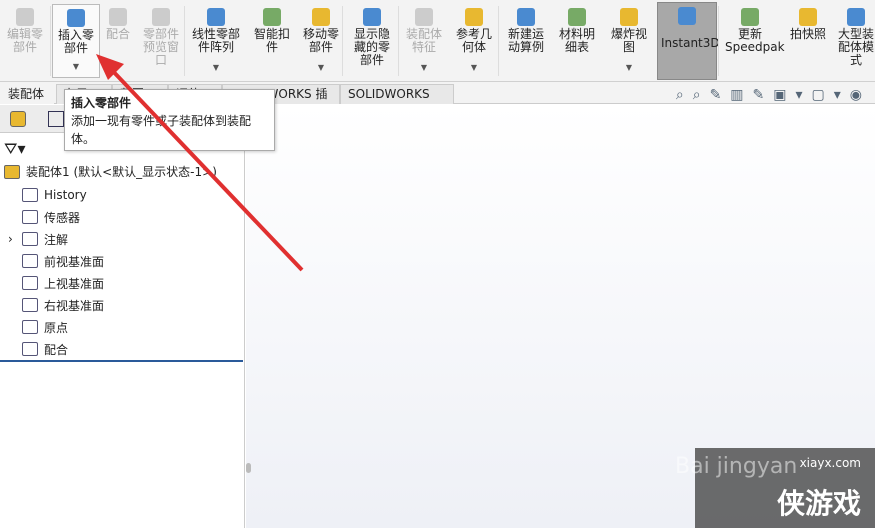 Image resolution: width=875 pixels, height=528 pixels. What do you see at coordinates (74, 305) in the screenshot?
I see `tree-item-label: 右视基准面` at bounding box center [74, 305].